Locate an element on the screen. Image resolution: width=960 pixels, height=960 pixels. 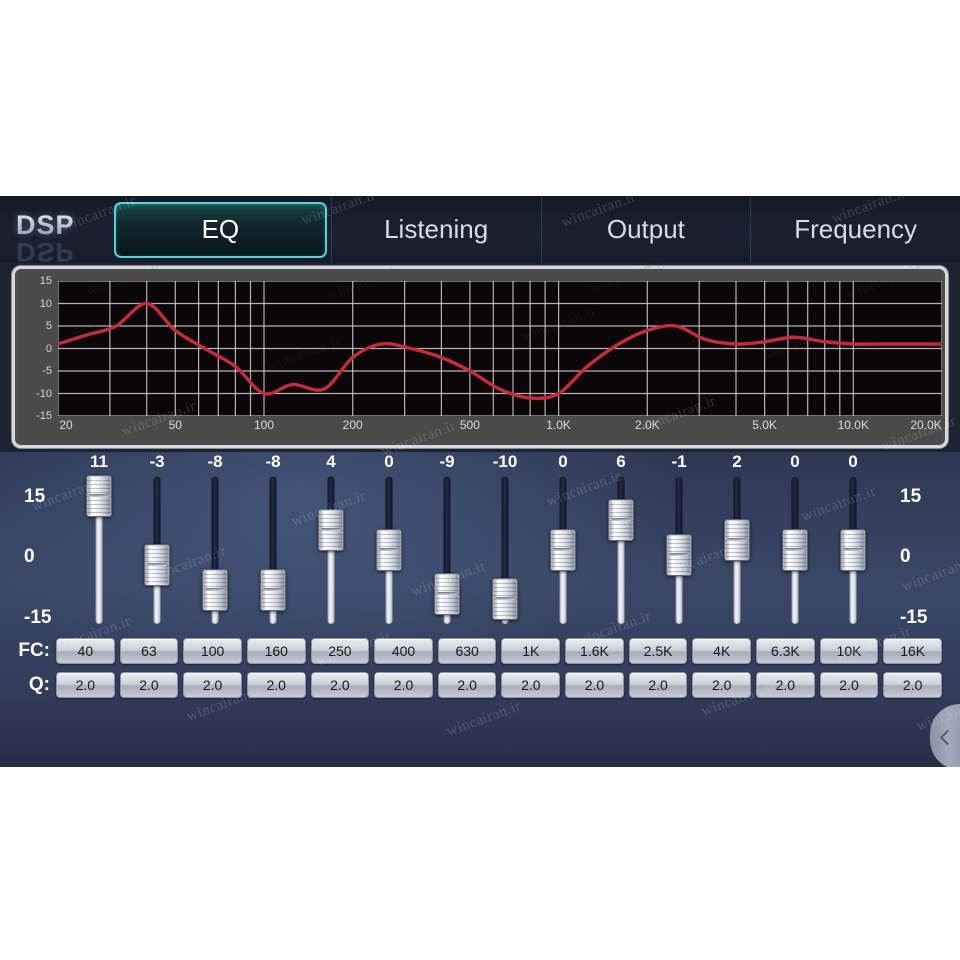
fc-cell: 10K is located at coordinates (849, 651).